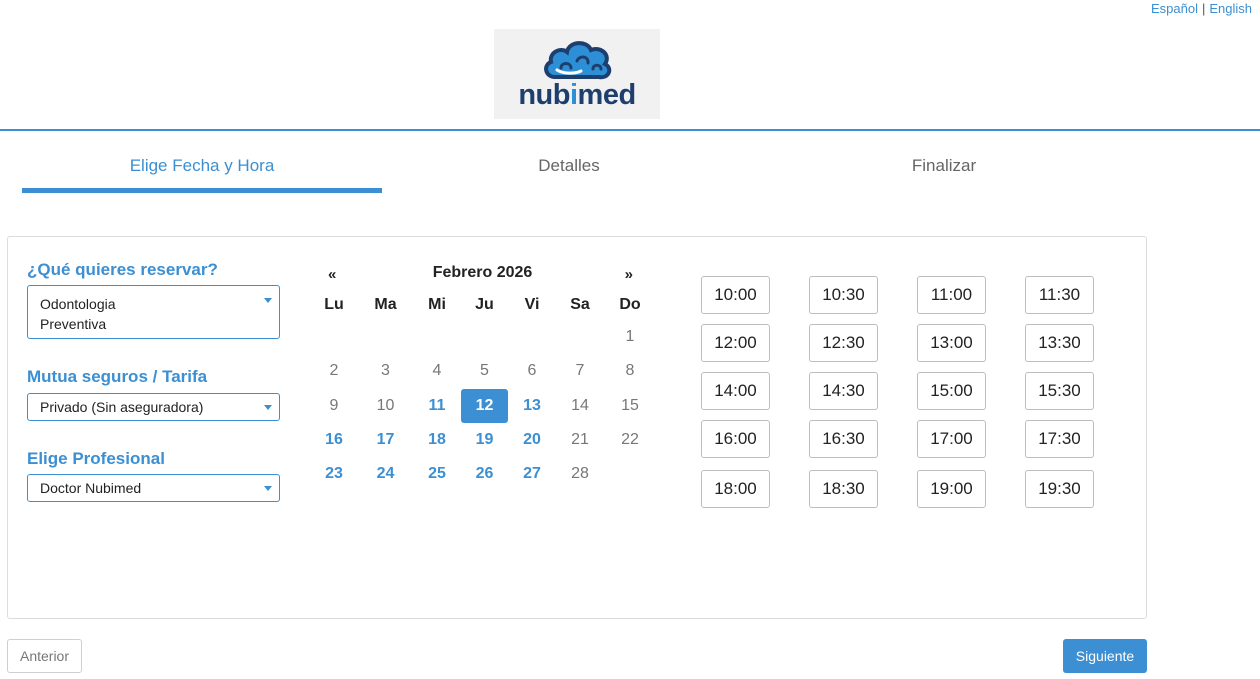 Image resolution: width=1260 pixels, height=679 pixels. I want to click on time-slot-button: 14:30, so click(843, 391).